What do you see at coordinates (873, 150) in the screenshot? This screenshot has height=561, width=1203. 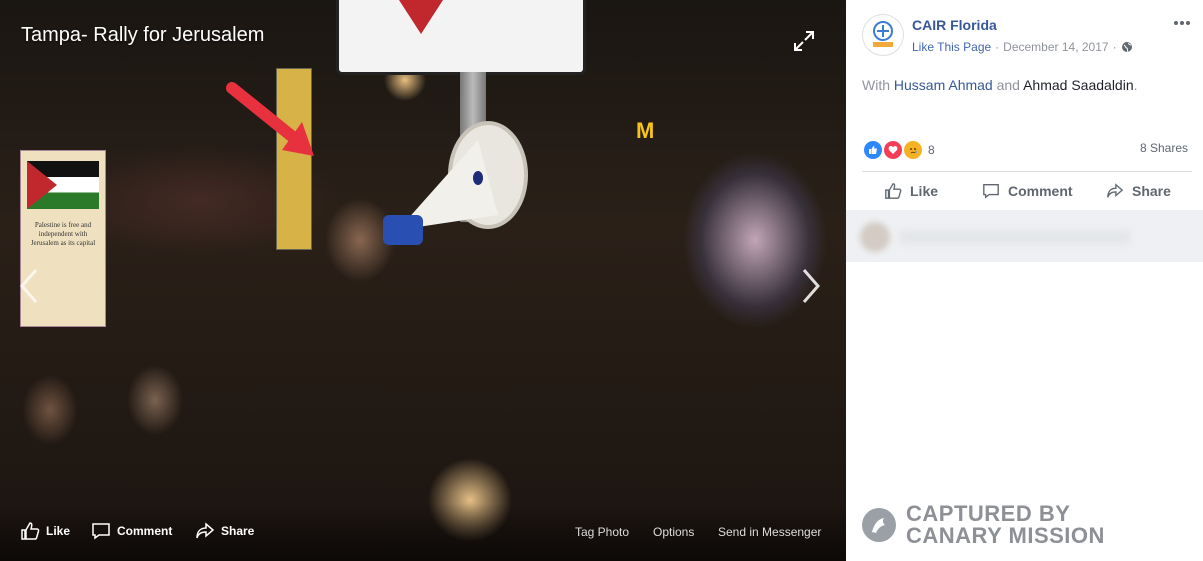 I see `like-reaction-icon` at bounding box center [873, 150].